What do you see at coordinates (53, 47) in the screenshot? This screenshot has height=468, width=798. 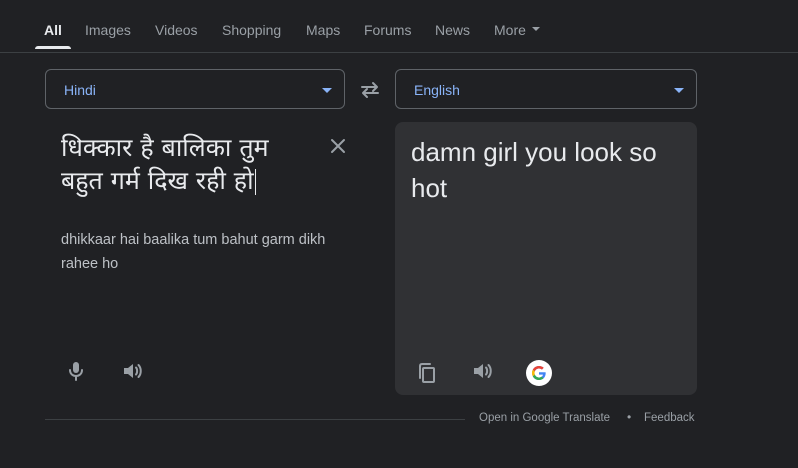 I see `active-tab-indicator` at bounding box center [53, 47].